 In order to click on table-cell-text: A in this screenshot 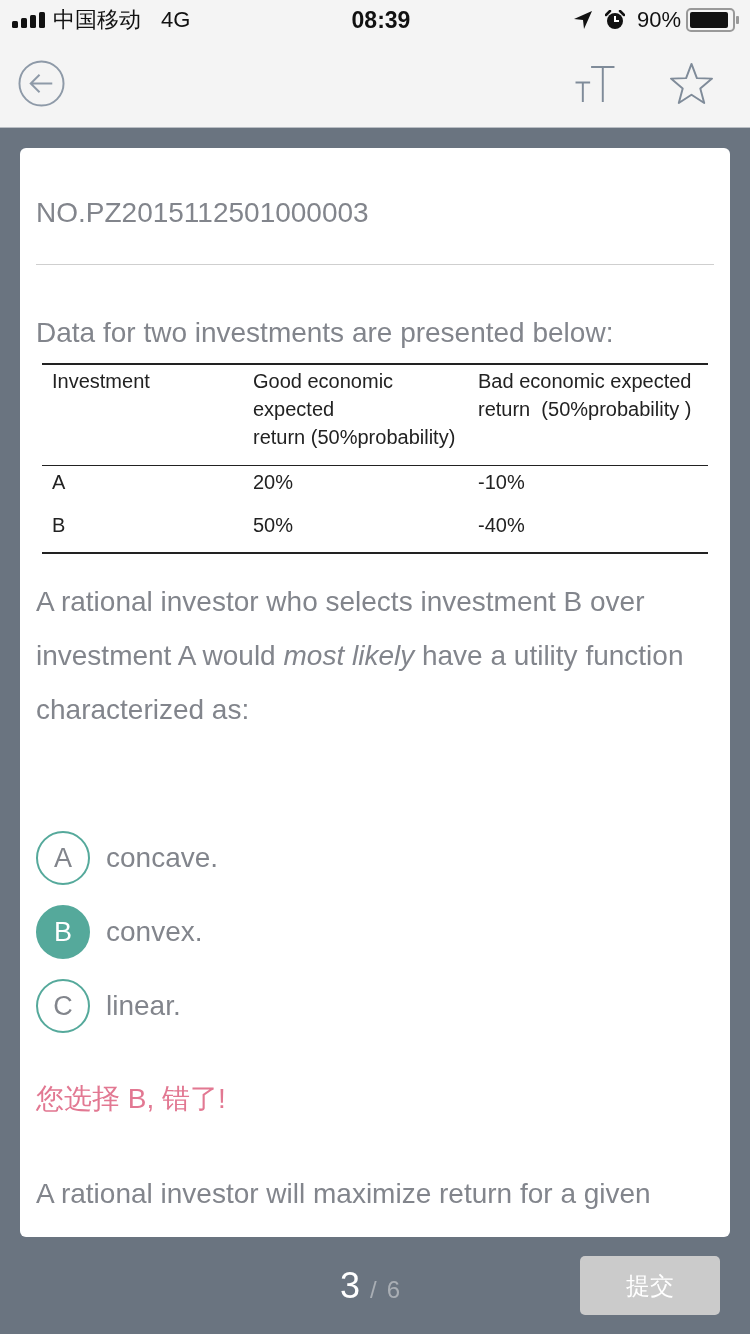, I will do `click(59, 482)`.